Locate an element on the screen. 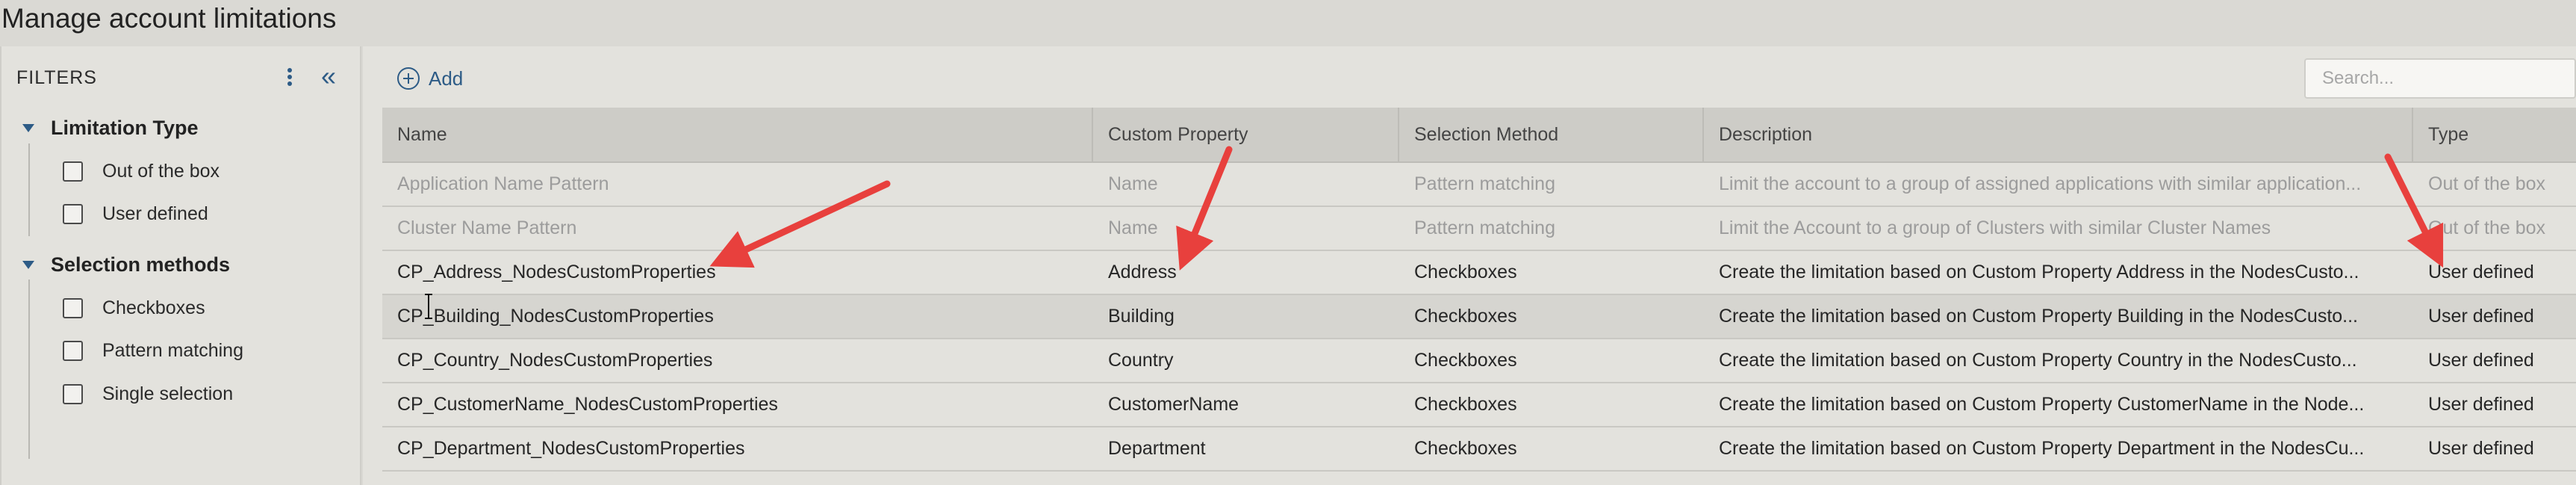 The width and height of the screenshot is (2576, 485). cell-custom-property: Building is located at coordinates (1141, 316).